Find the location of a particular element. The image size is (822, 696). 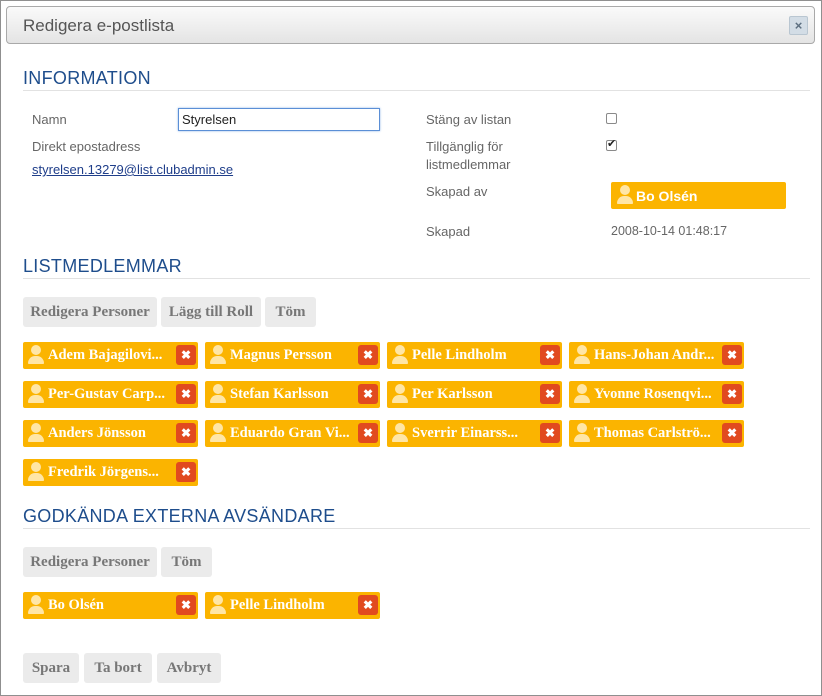

member-tag: Yvonne Rosenqvi... ✖ is located at coordinates (656, 394).